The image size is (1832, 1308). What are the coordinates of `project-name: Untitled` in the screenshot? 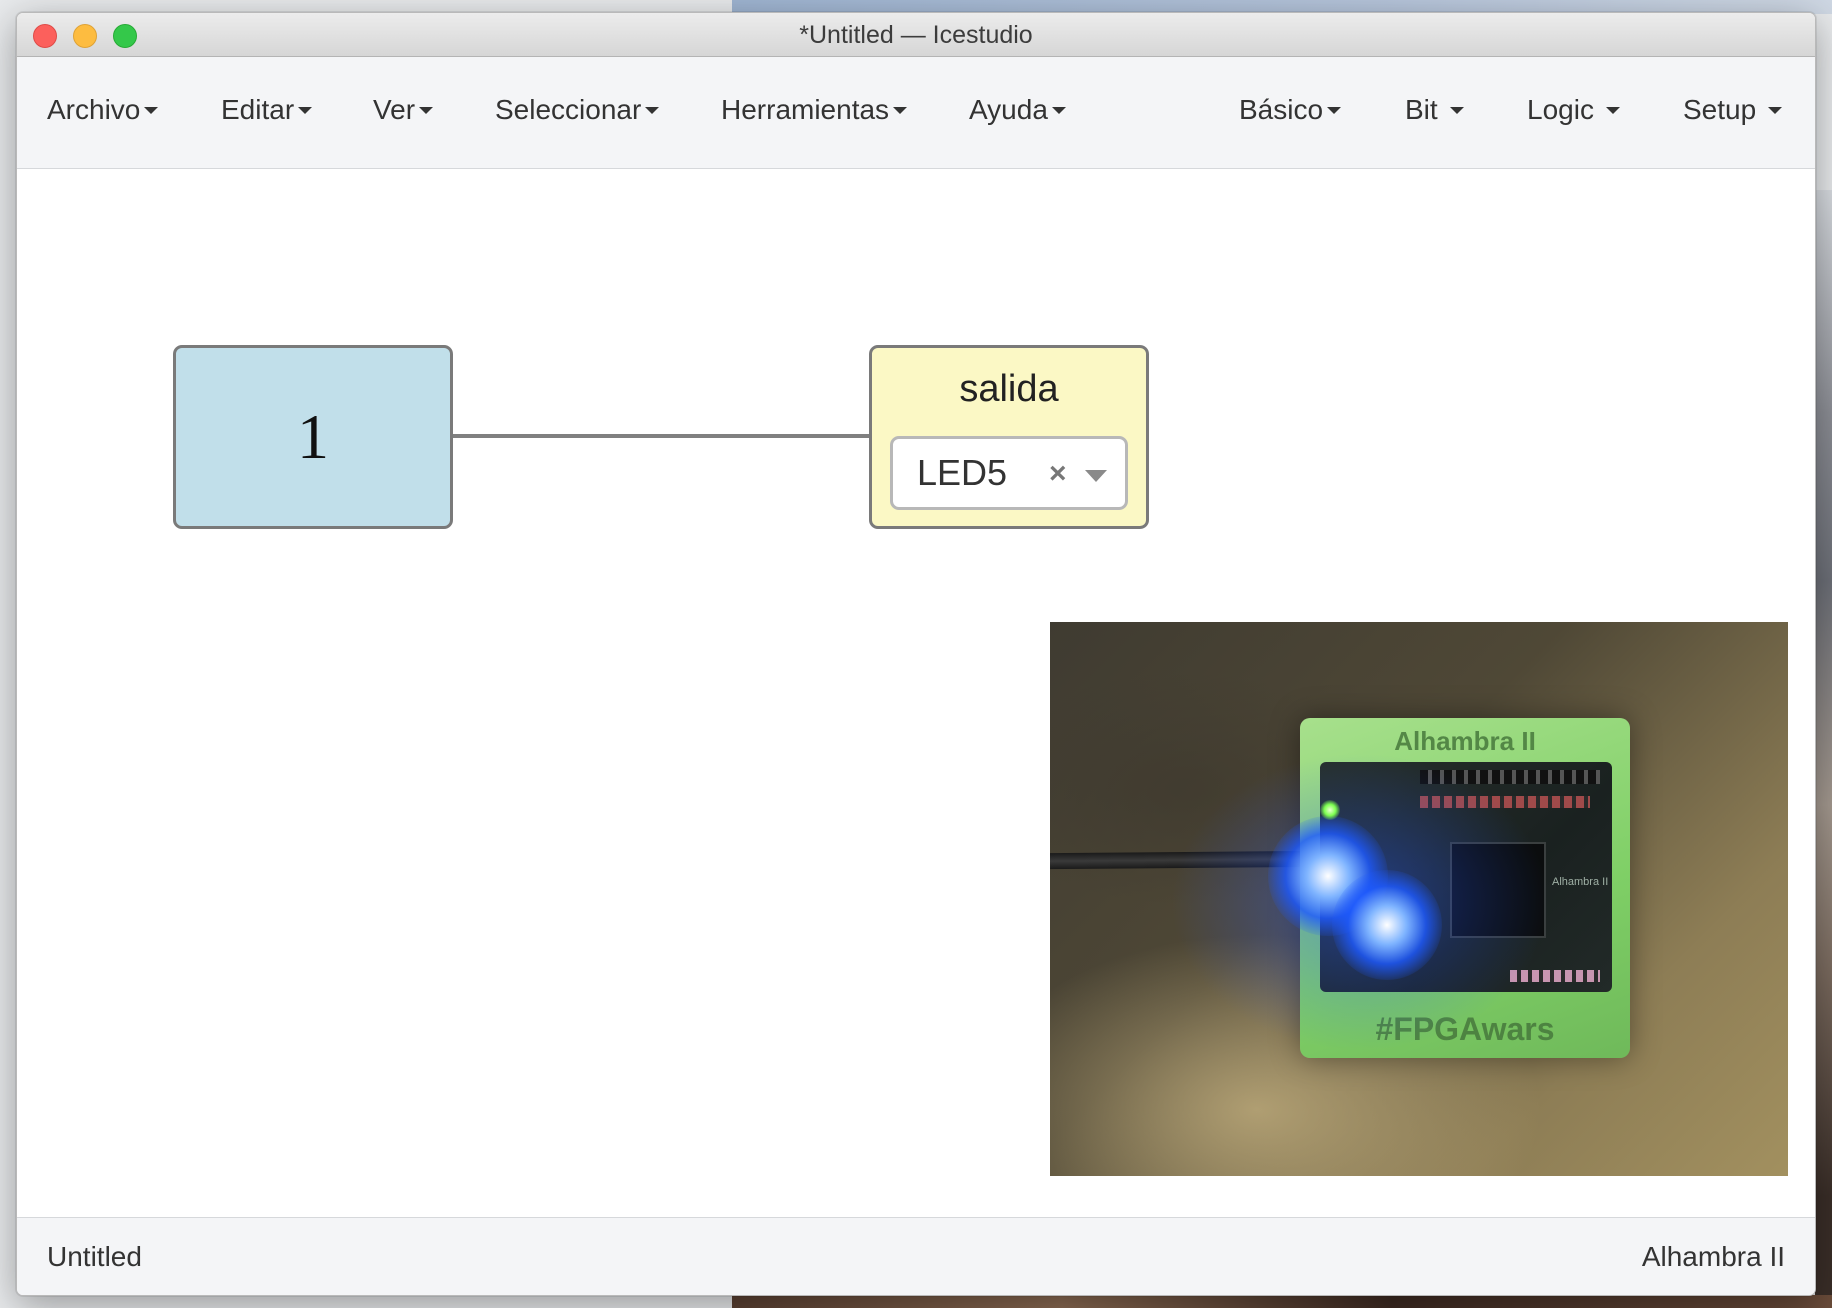 It's located at (94, 1256).